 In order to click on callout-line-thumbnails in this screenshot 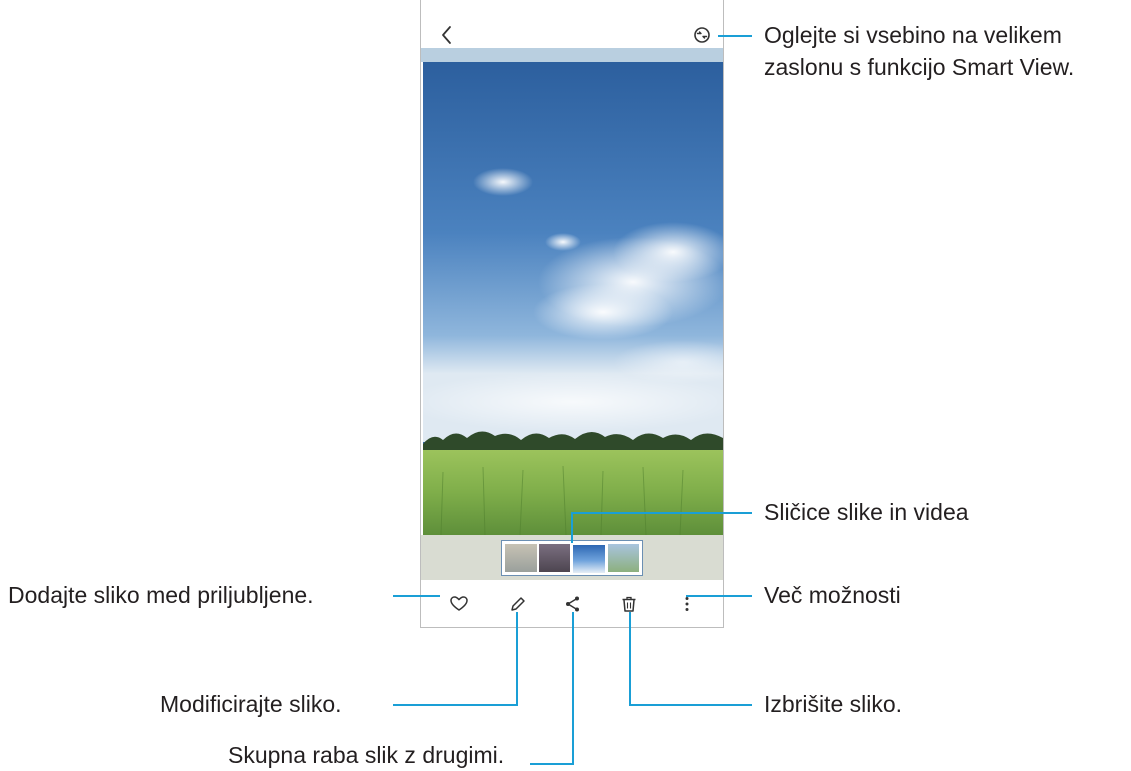, I will do `click(661, 527)`.